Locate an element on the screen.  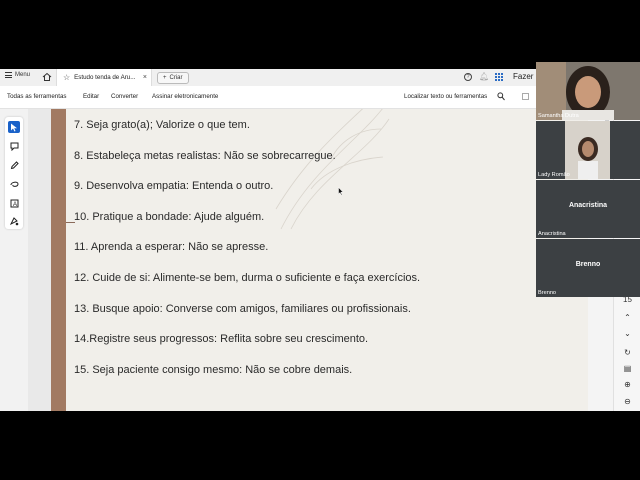
participant-tile: Lady Romão is located at coordinates (588, 150).